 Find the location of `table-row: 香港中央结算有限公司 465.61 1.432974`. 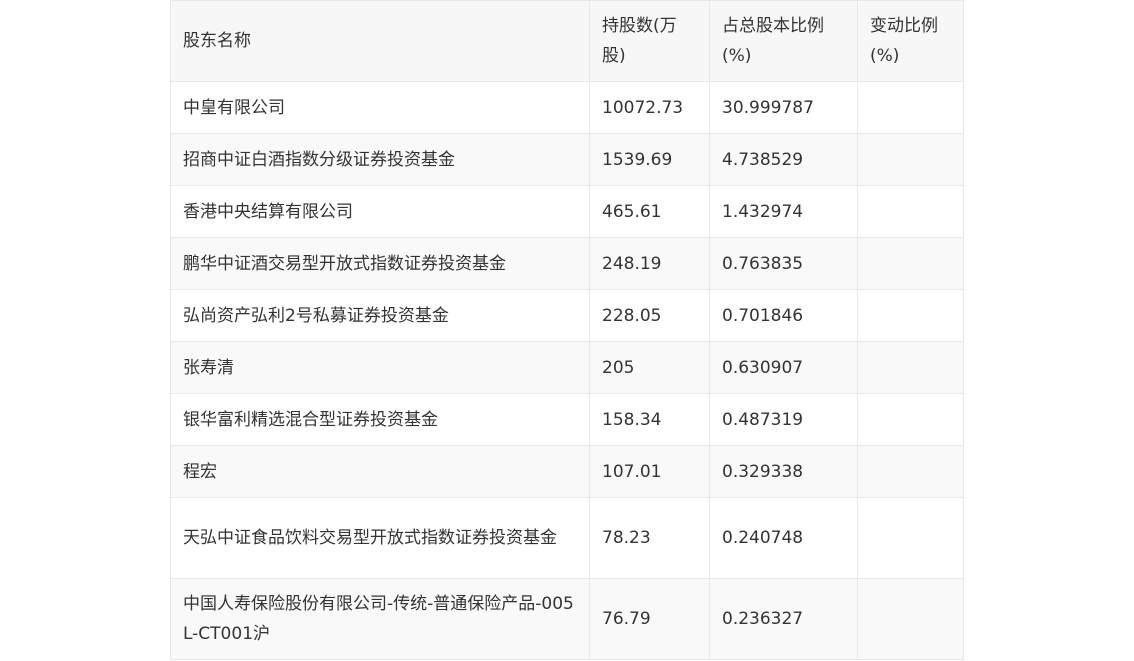

table-row: 香港中央结算有限公司 465.61 1.432974 is located at coordinates (567, 211).